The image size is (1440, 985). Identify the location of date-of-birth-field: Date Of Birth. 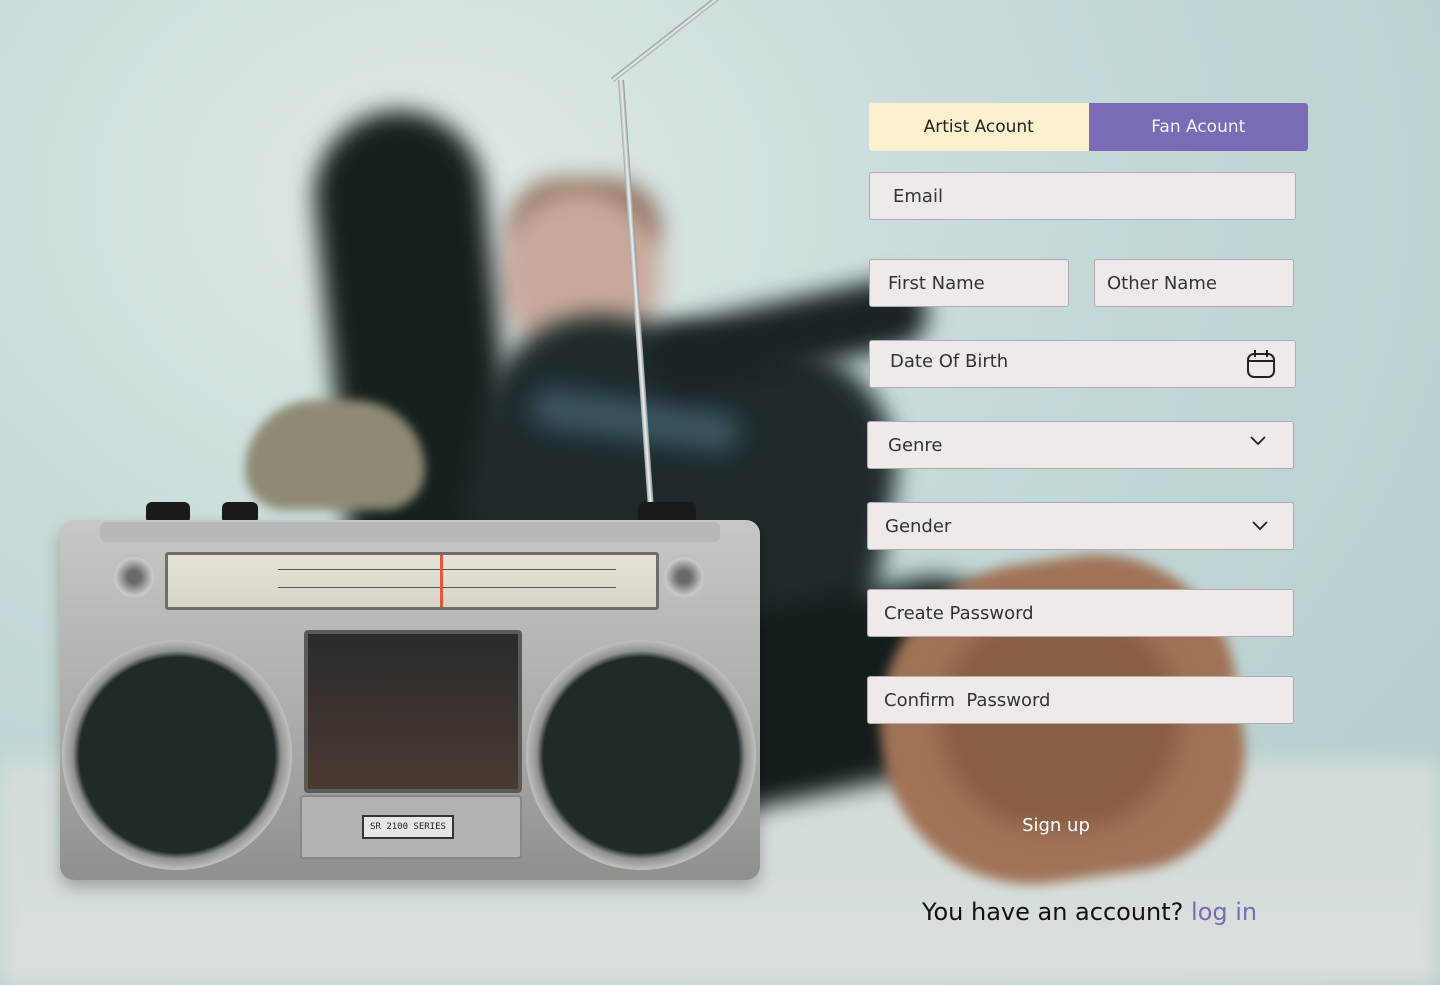
(1082, 364).